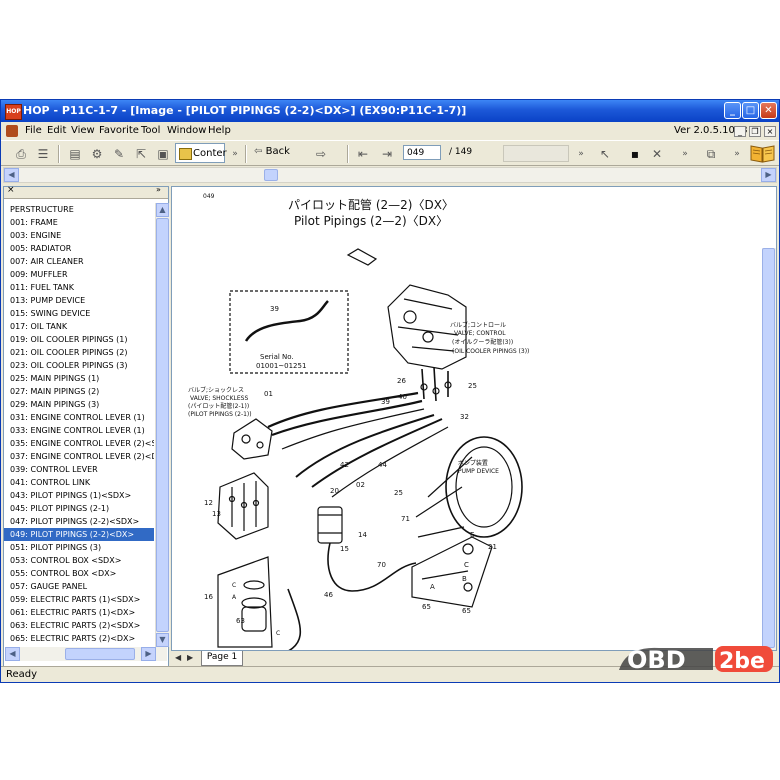 The height and width of the screenshot is (780, 780). Describe the element at coordinates (79, 599) in the screenshot. I see `tree-item: 059: ELECTRIC PARTS (1)<SDX>` at that location.